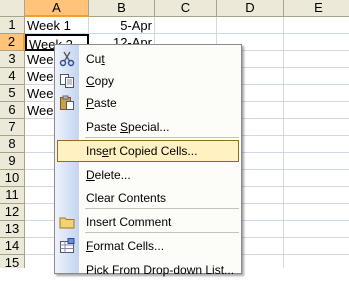  I want to click on select-all-corner, so click(12, 8).